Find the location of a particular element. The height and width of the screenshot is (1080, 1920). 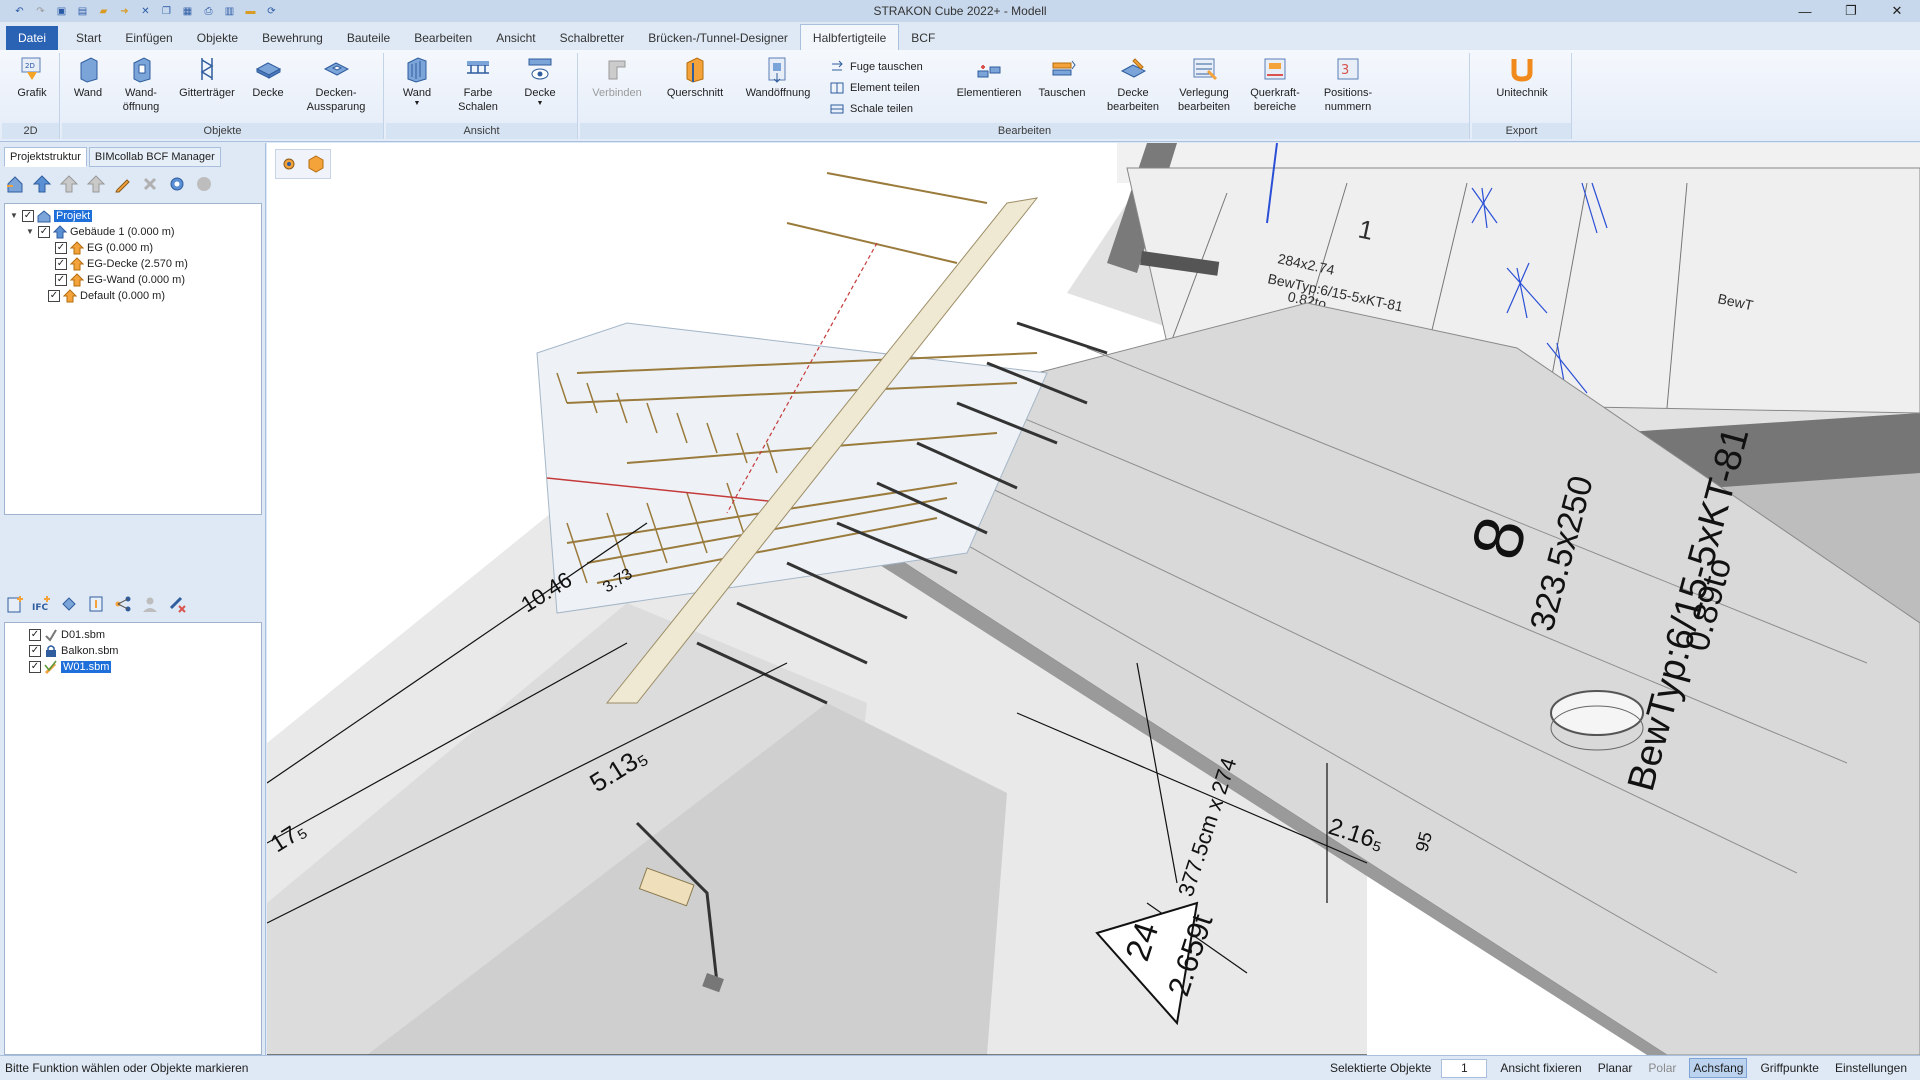

gittertraeger-button: Gitterträger is located at coordinates (207, 77).